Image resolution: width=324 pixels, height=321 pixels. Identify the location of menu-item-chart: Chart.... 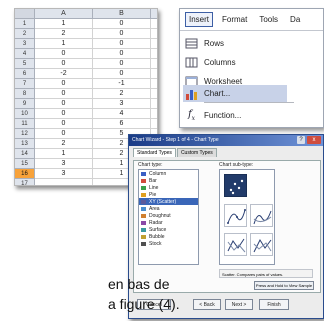
(235, 93).